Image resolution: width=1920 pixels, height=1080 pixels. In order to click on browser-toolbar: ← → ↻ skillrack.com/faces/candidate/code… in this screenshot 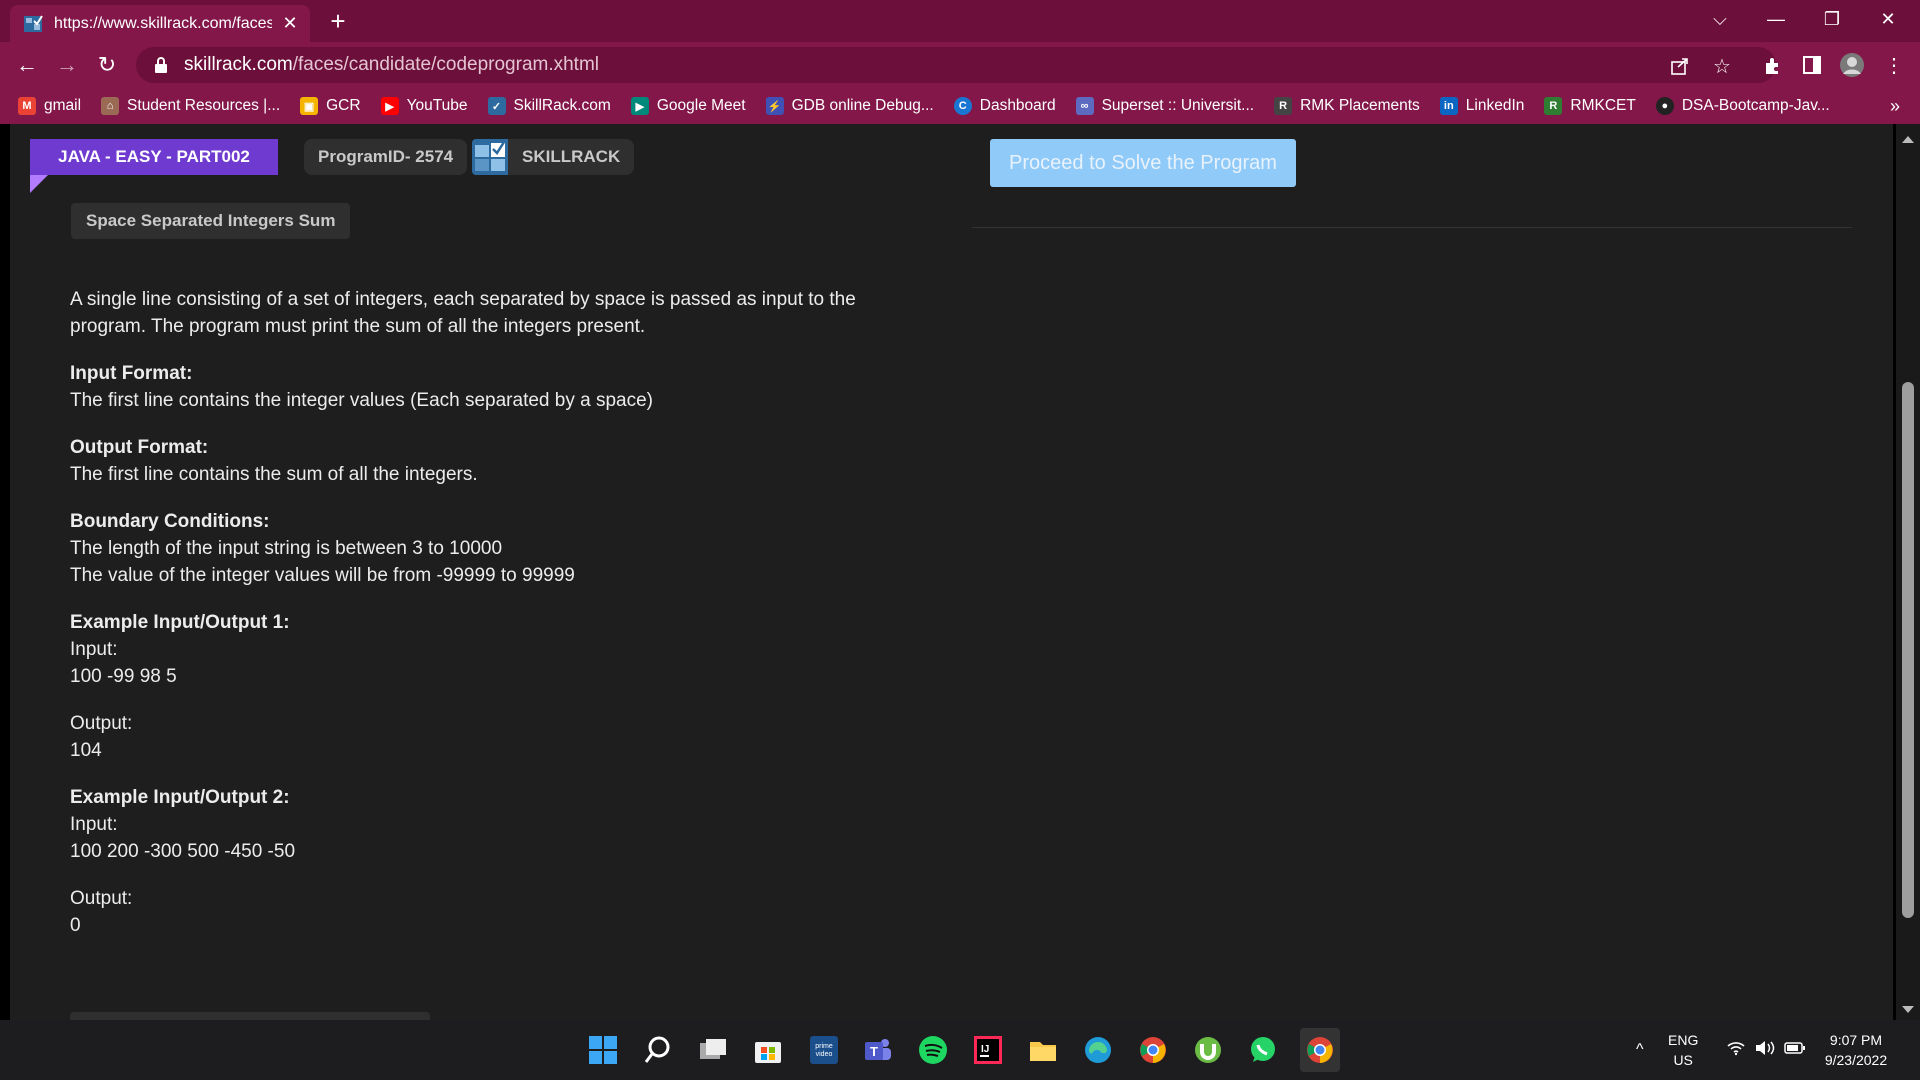, I will do `click(960, 65)`.